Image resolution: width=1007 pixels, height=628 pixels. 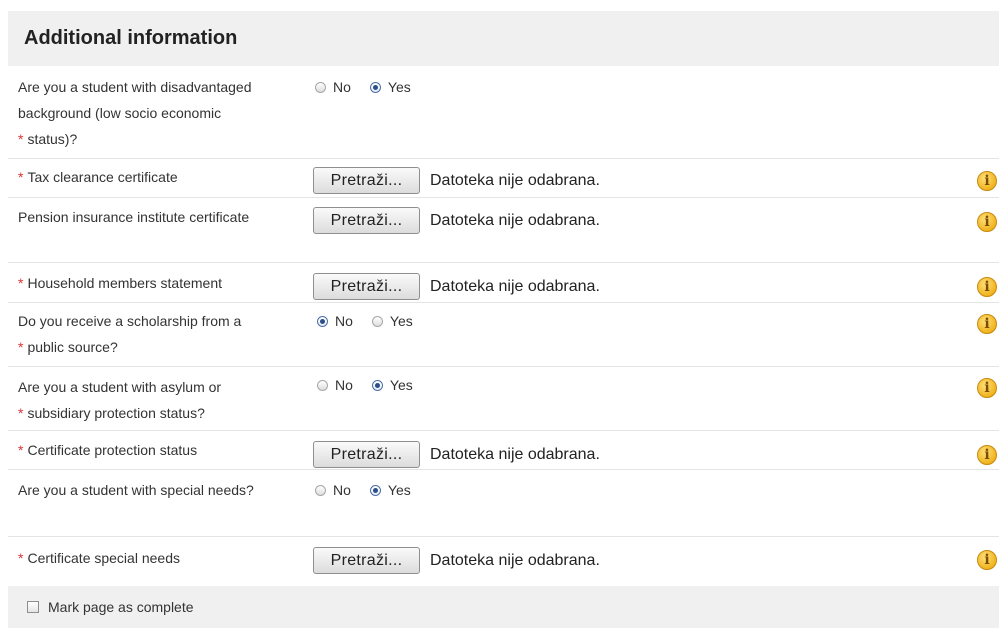 I want to click on question-label: Pension insurance institute certificate, so click(x=133, y=217).